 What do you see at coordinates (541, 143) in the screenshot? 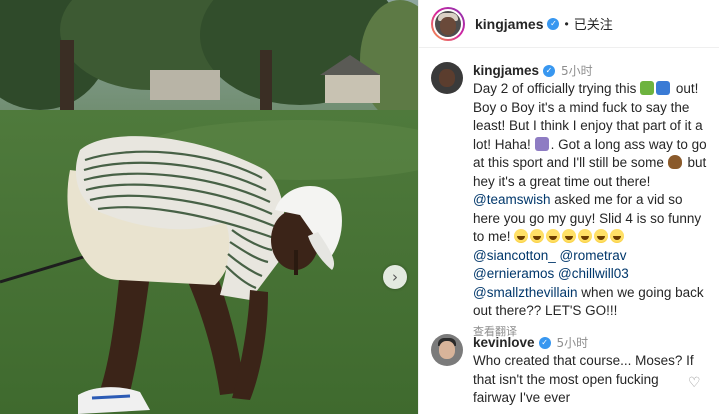
I see `shrug-emoji-icon` at bounding box center [541, 143].